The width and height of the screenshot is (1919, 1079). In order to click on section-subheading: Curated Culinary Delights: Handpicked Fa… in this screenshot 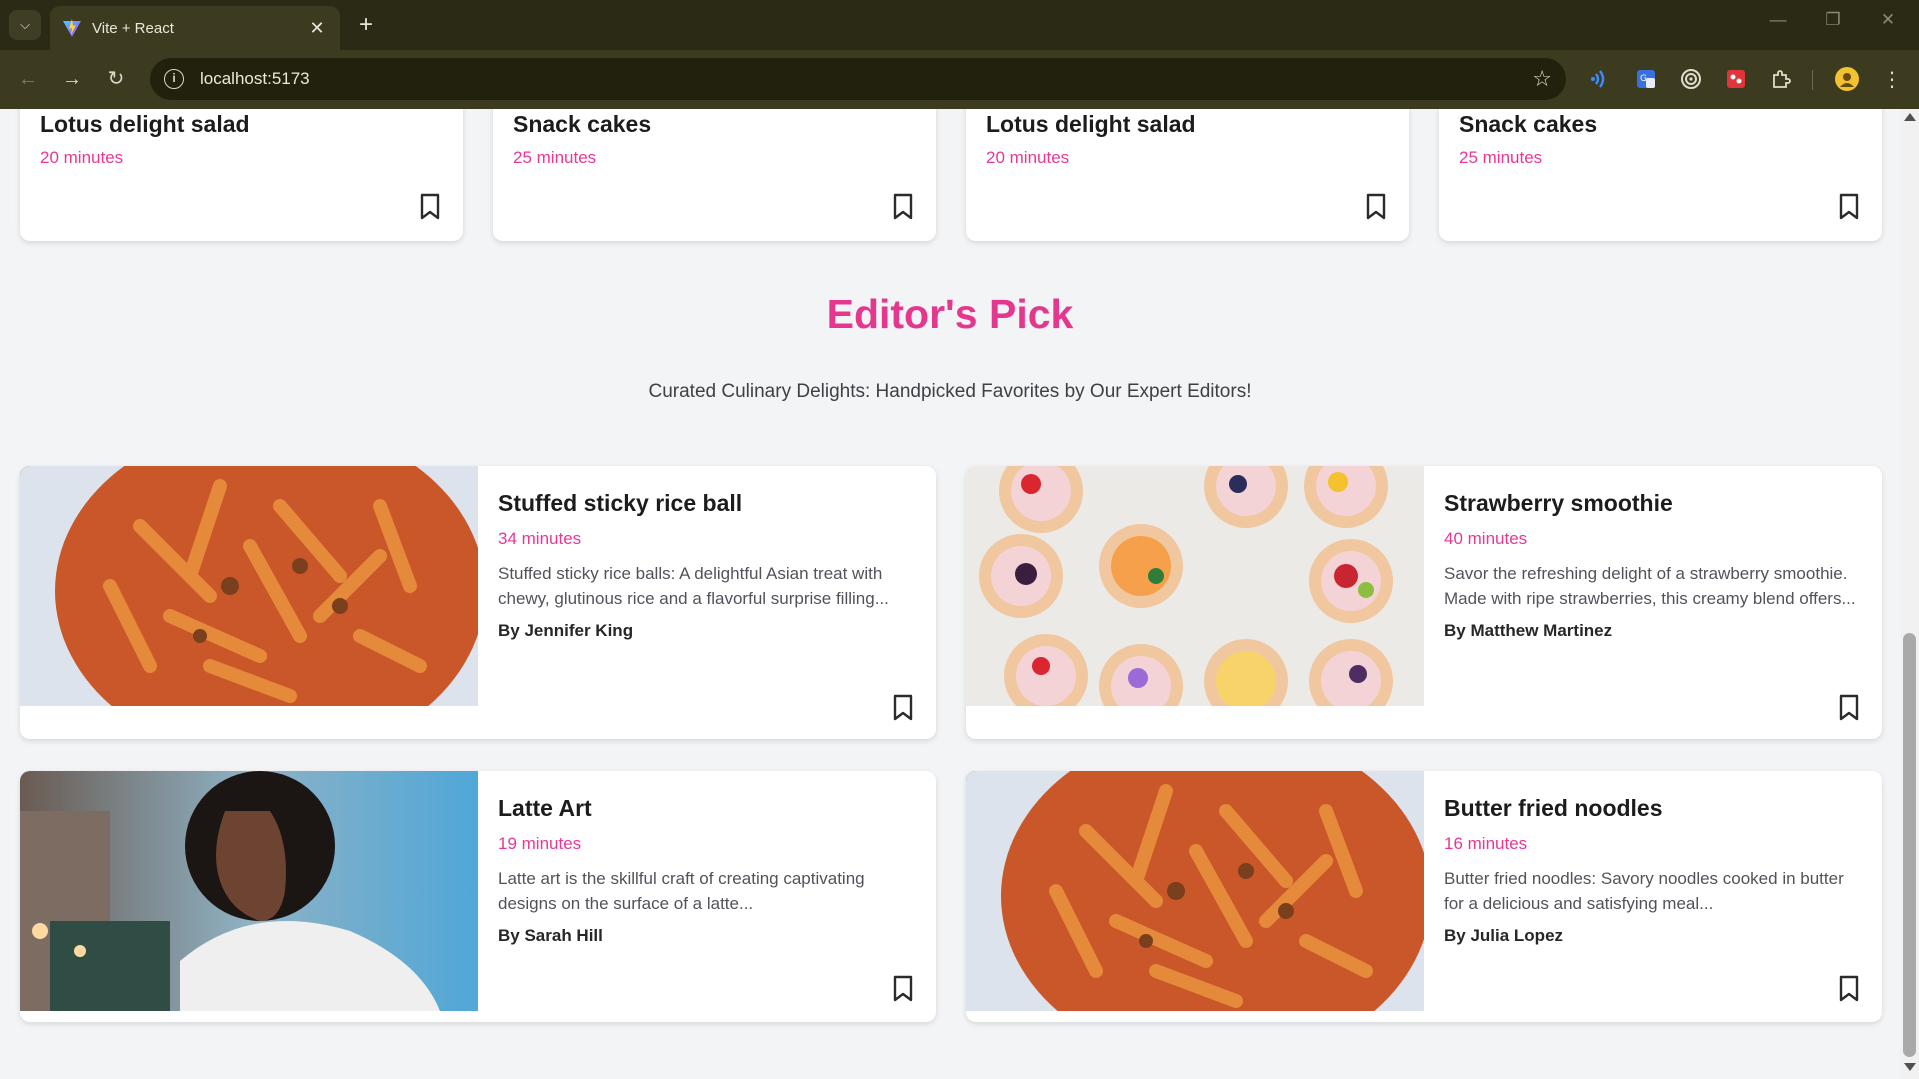, I will do `click(950, 391)`.